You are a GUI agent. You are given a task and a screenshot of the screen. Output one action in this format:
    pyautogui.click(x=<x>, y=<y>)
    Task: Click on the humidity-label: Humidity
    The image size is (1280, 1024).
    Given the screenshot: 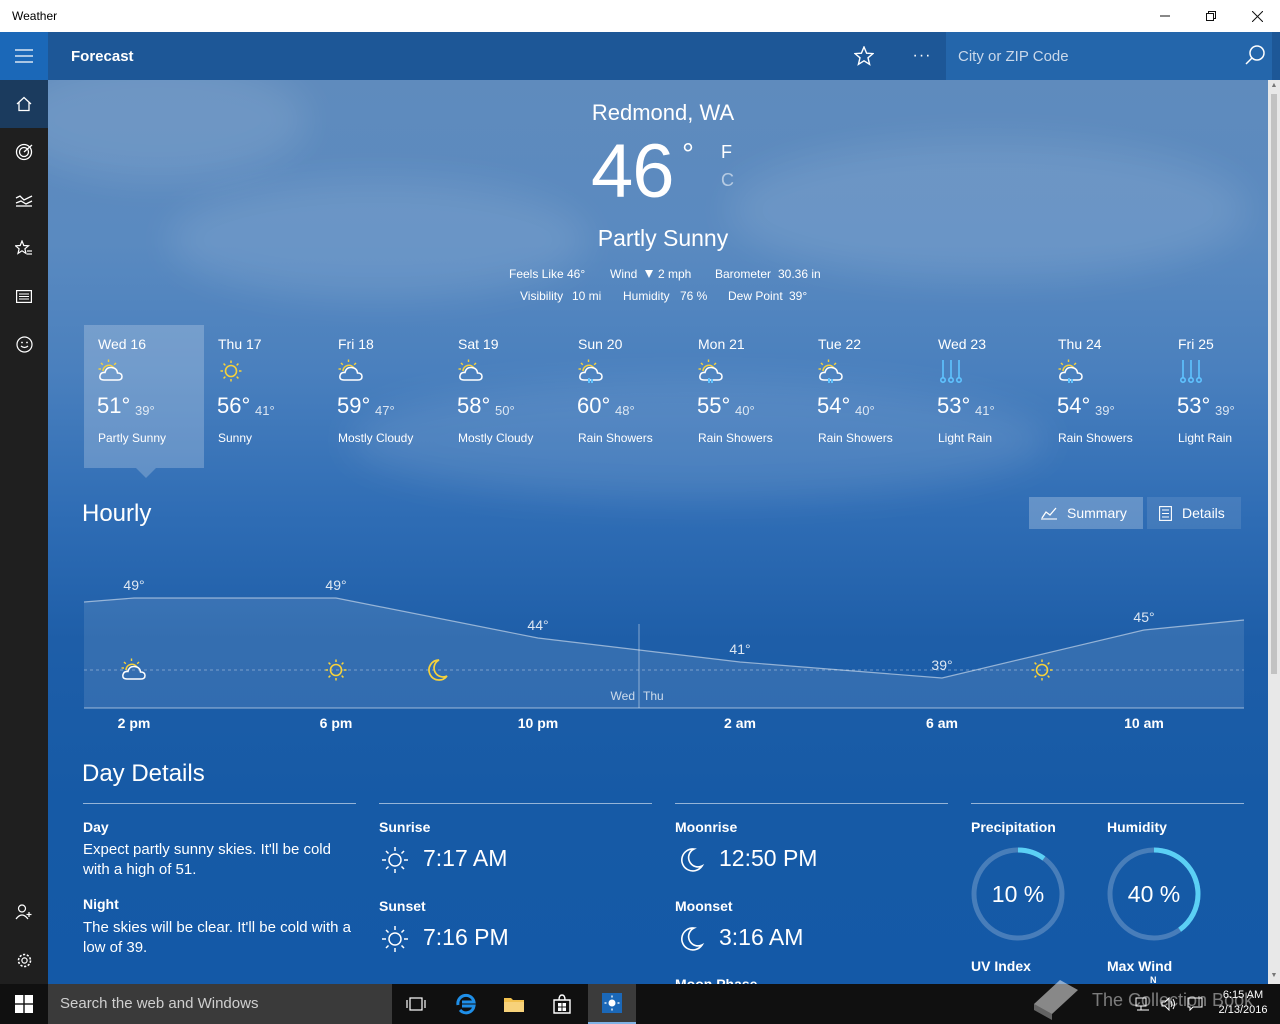 What is the action you would take?
    pyautogui.click(x=646, y=296)
    